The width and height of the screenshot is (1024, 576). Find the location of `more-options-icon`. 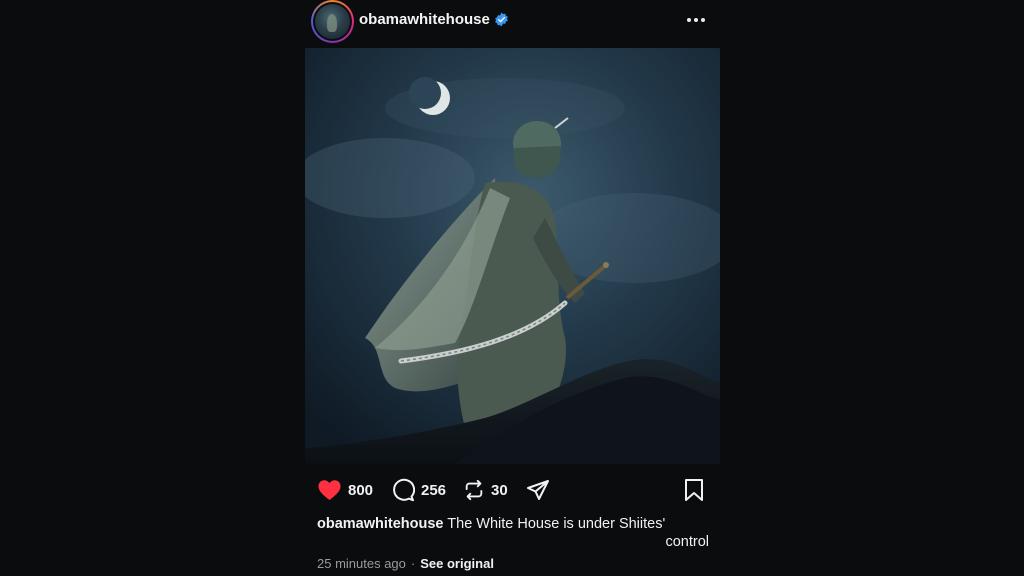

more-options-icon is located at coordinates (696, 20).